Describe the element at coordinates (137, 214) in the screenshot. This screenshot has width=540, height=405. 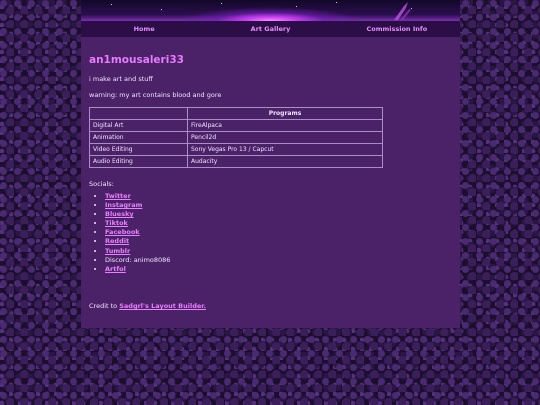
I see `list-item: Bluesky` at that location.